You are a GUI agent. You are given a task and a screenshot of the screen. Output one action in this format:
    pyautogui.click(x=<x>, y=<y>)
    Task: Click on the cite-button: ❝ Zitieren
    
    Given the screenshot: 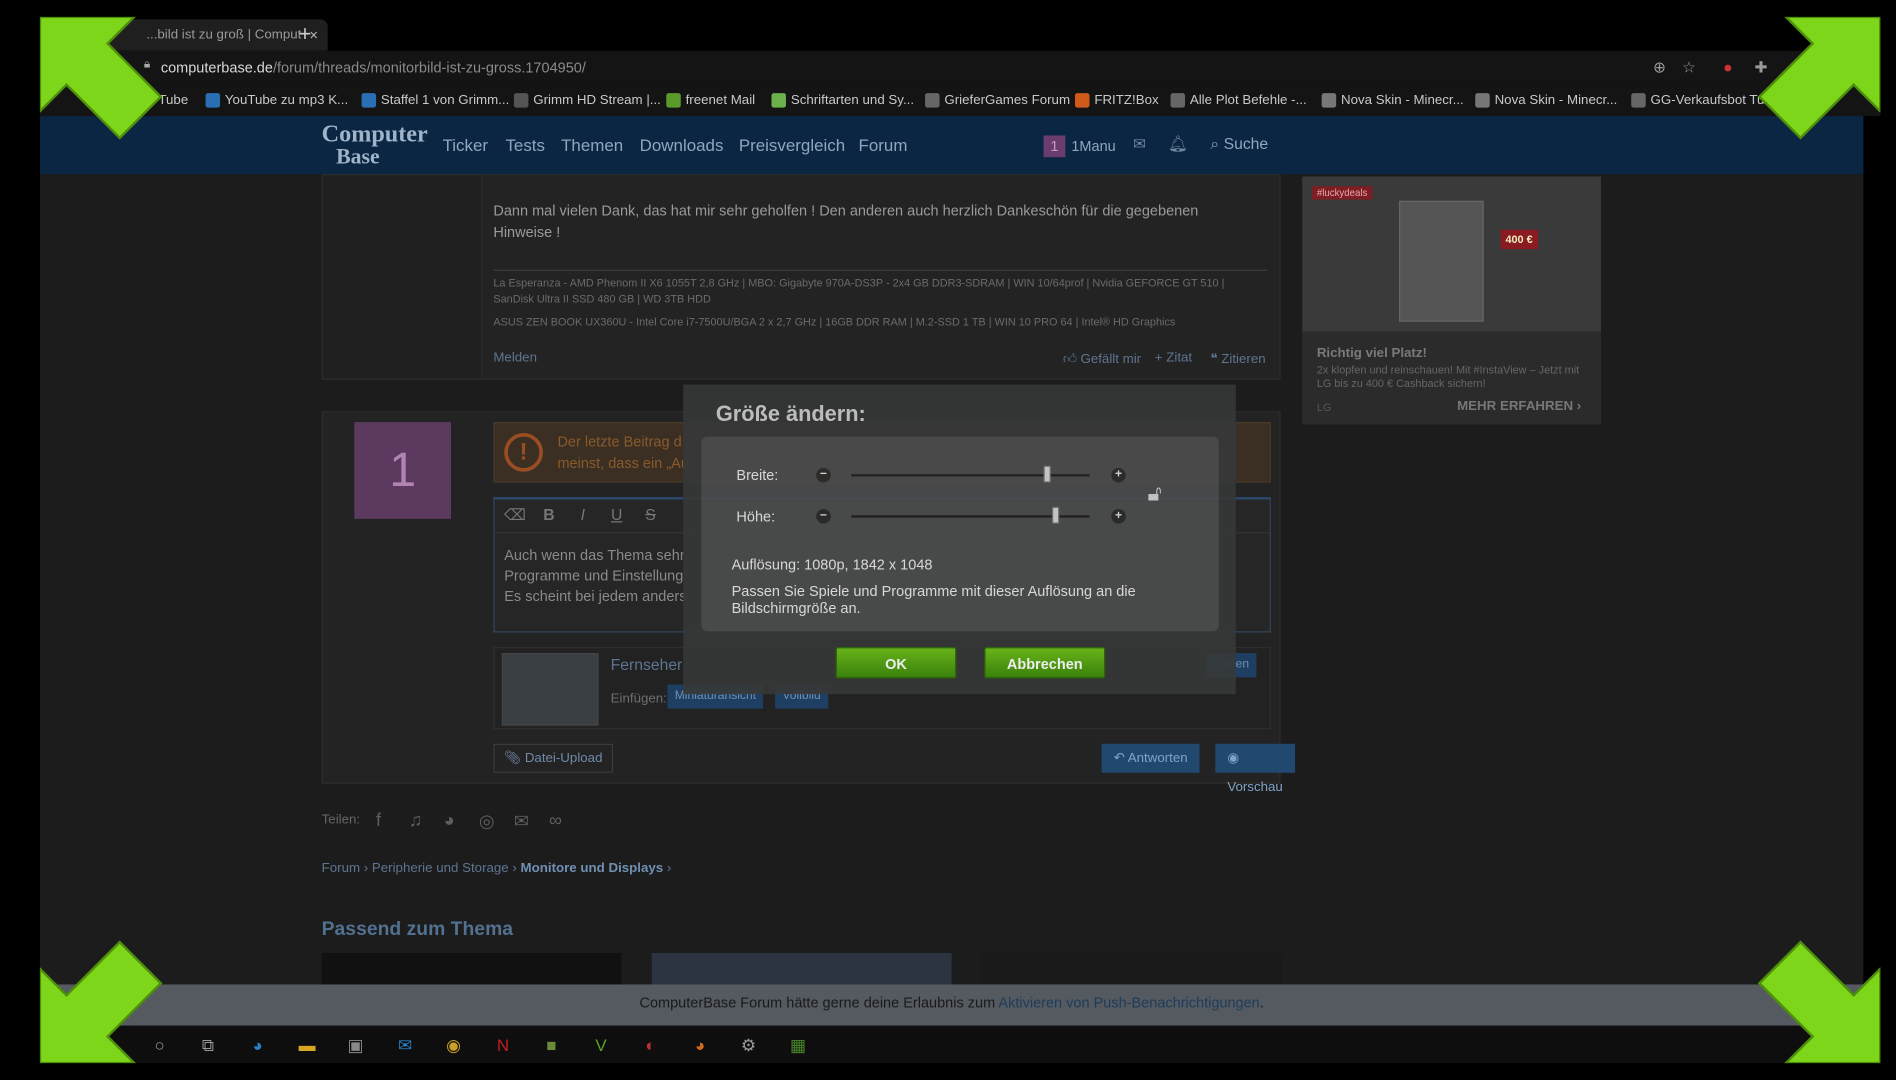 What is the action you would take?
    pyautogui.click(x=1237, y=359)
    